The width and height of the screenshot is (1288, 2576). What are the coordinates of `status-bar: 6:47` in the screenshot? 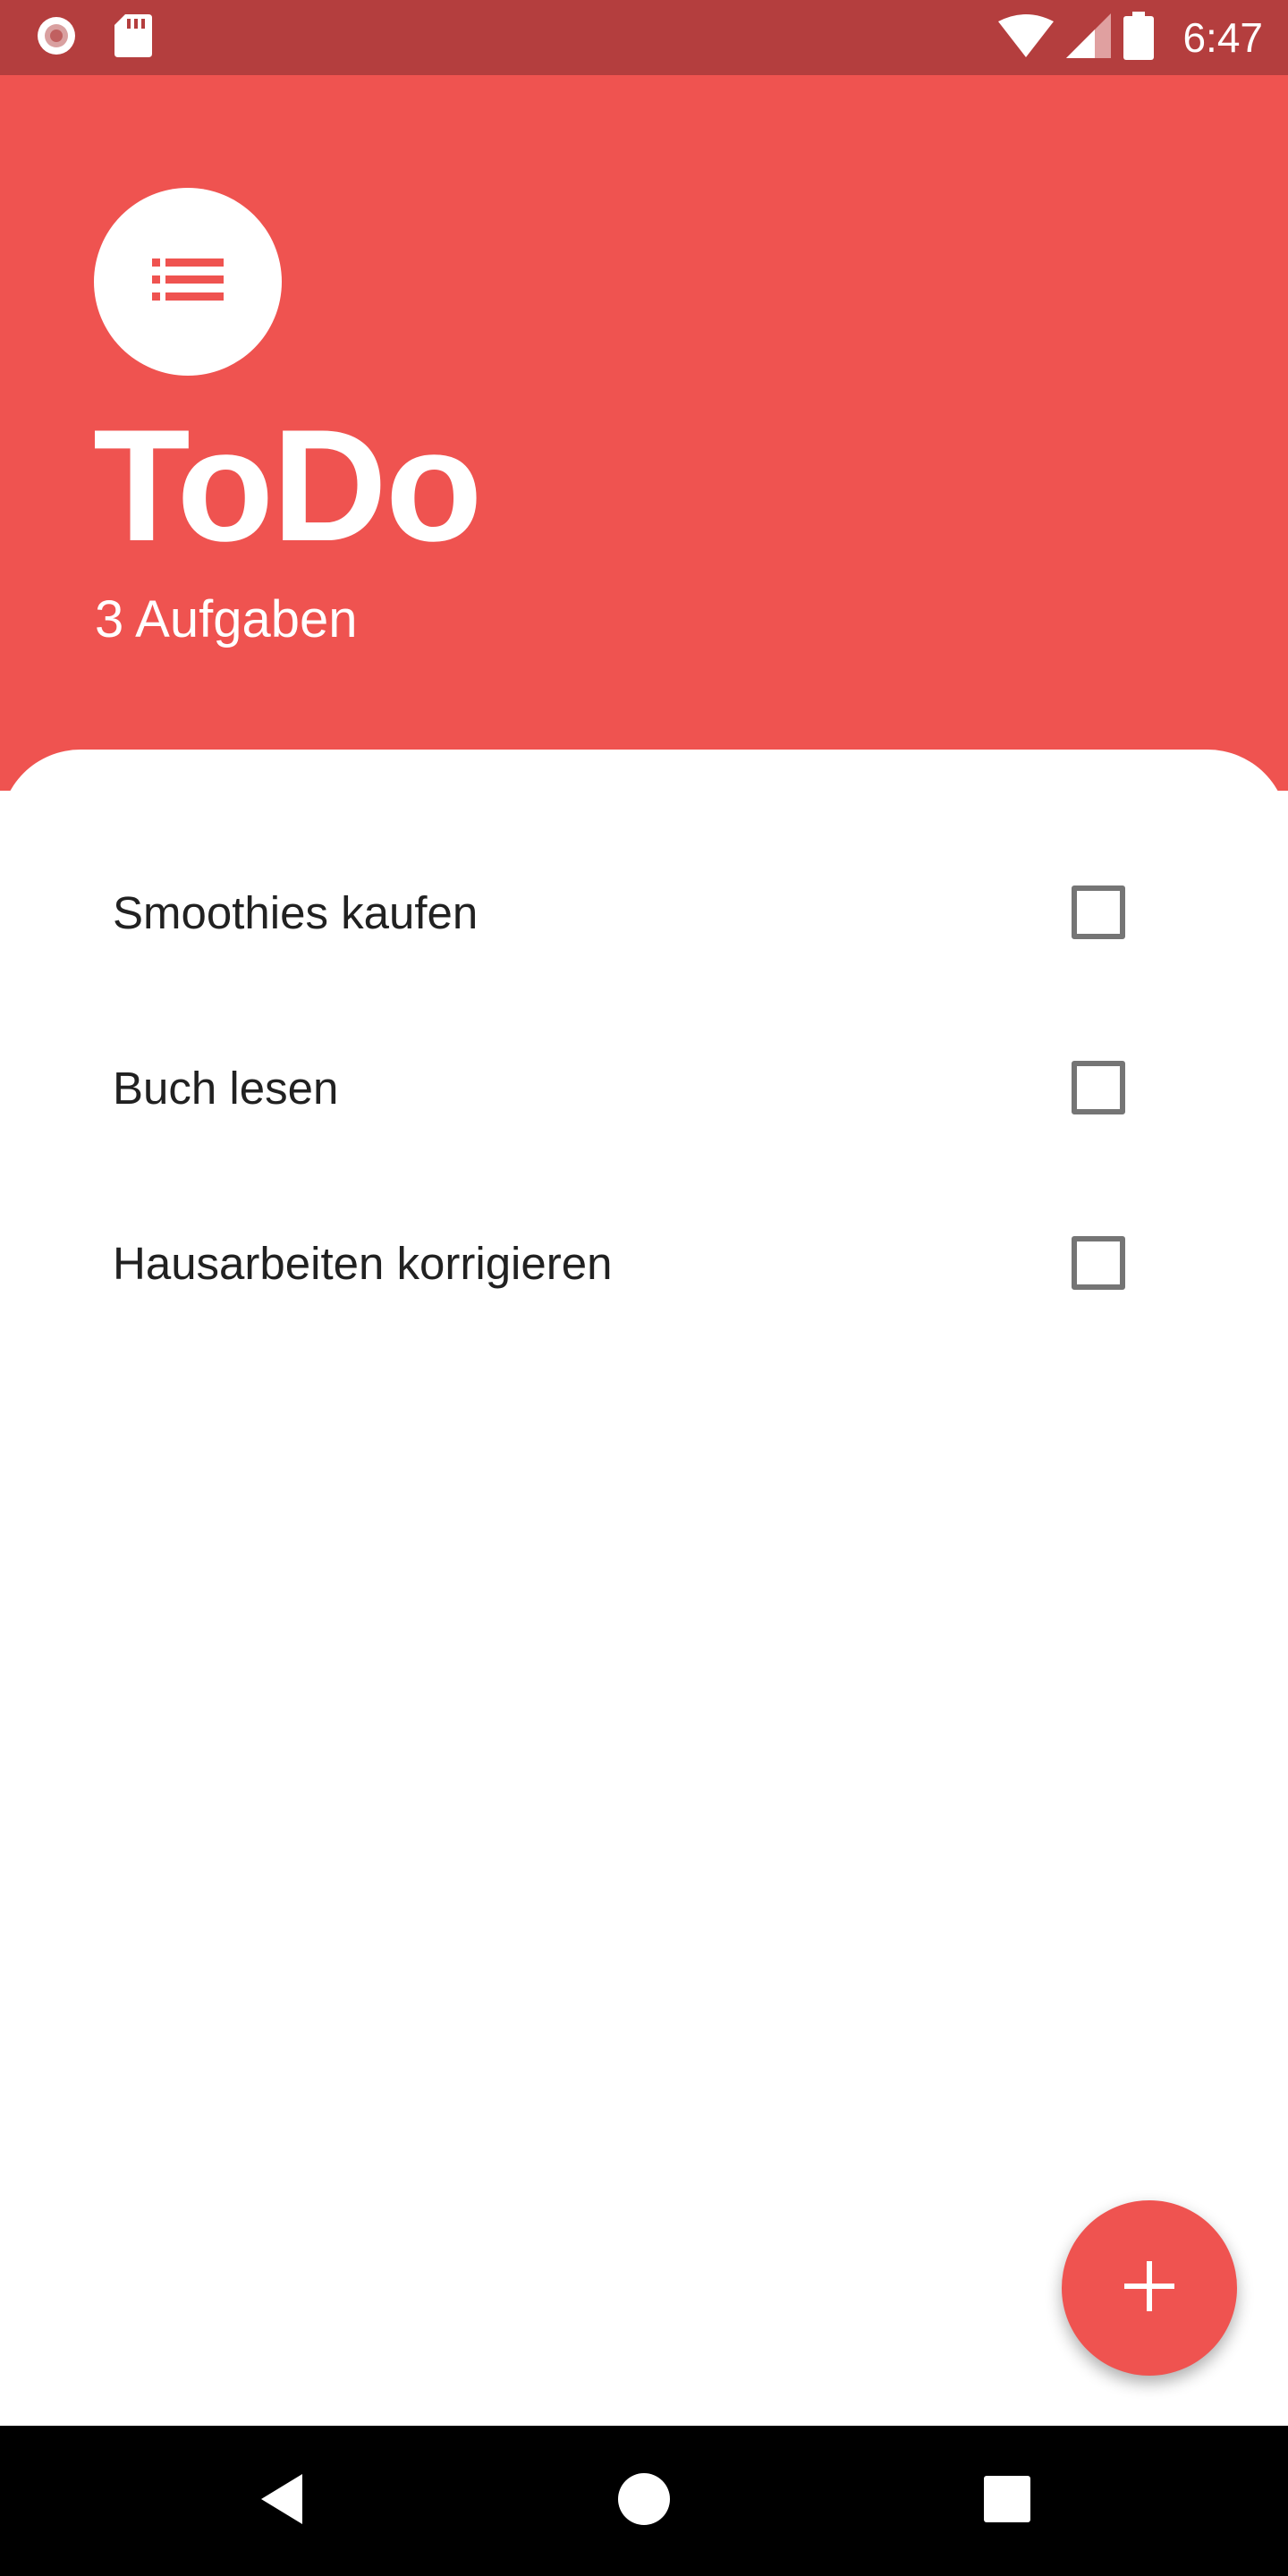 It's located at (644, 37).